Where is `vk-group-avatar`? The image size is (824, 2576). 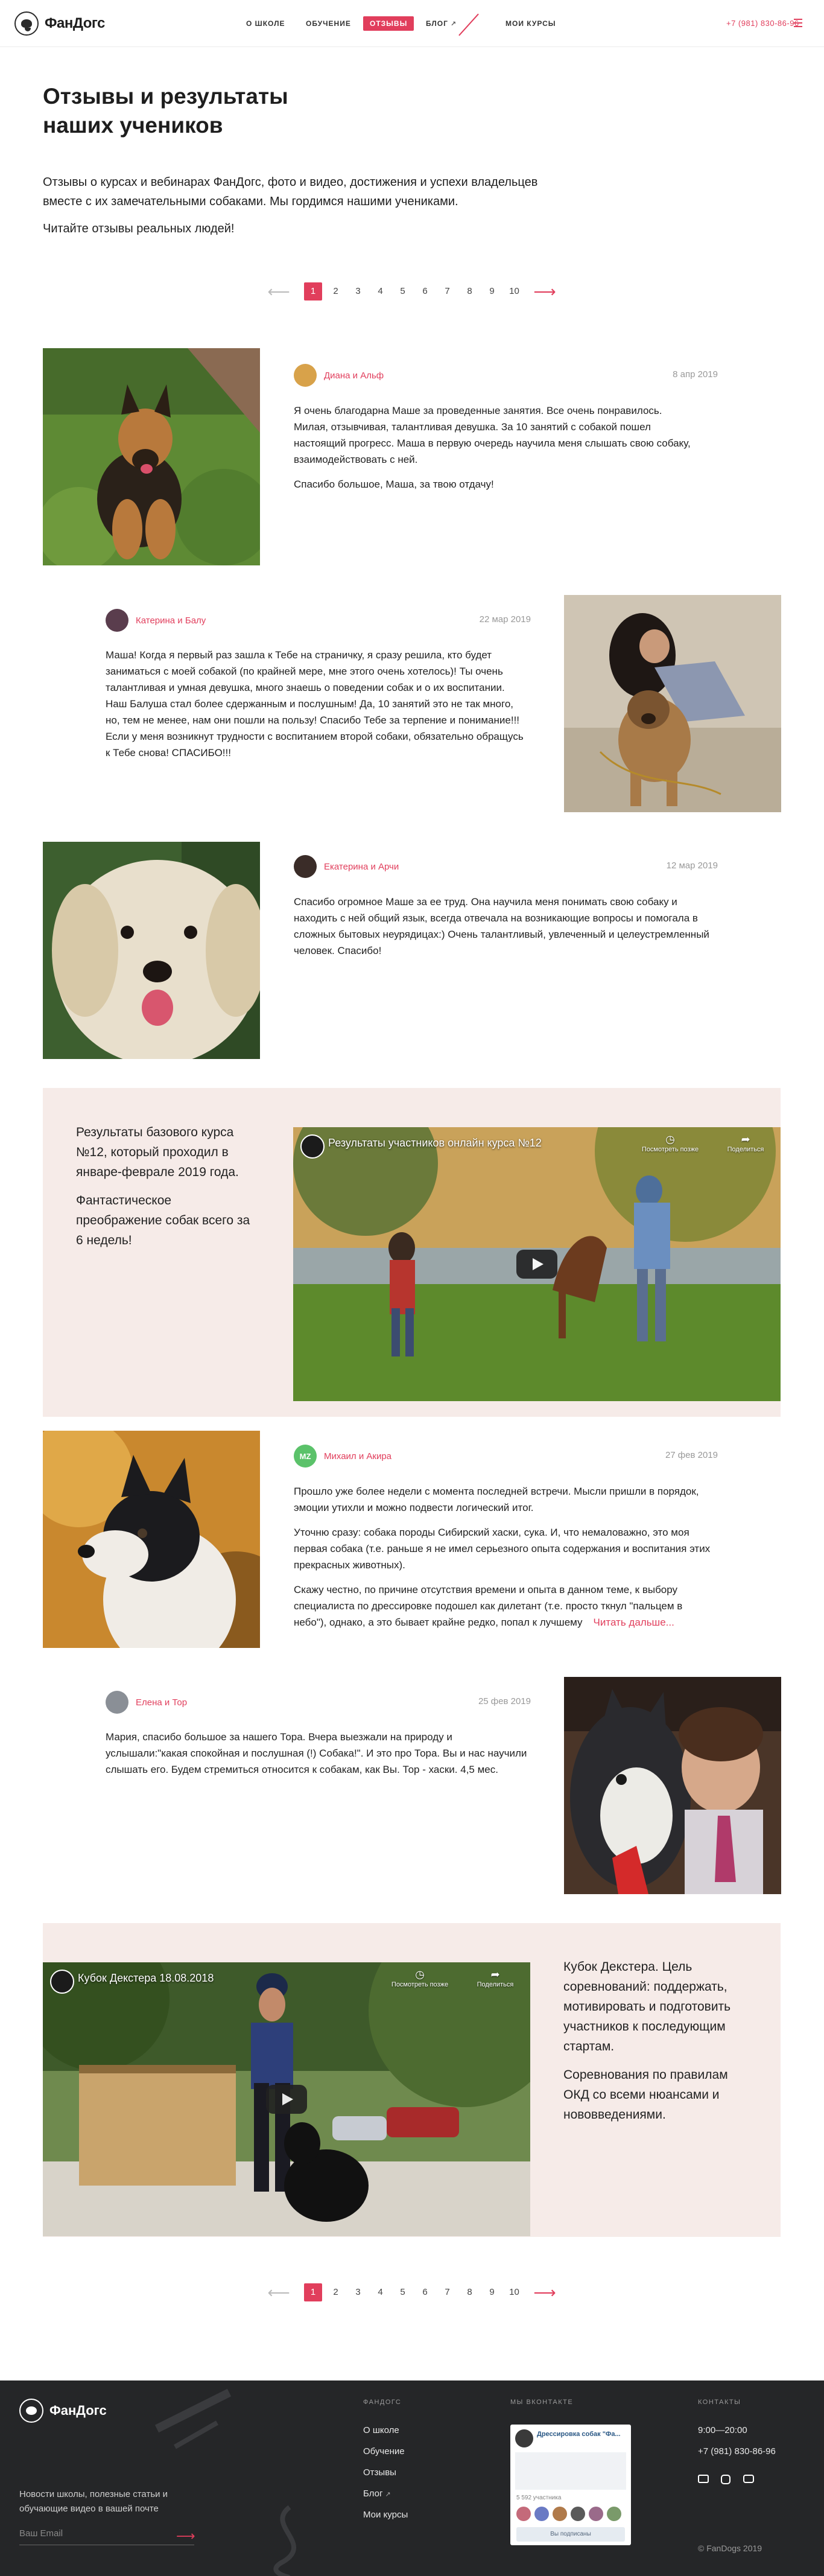
vk-group-avatar is located at coordinates (524, 2438).